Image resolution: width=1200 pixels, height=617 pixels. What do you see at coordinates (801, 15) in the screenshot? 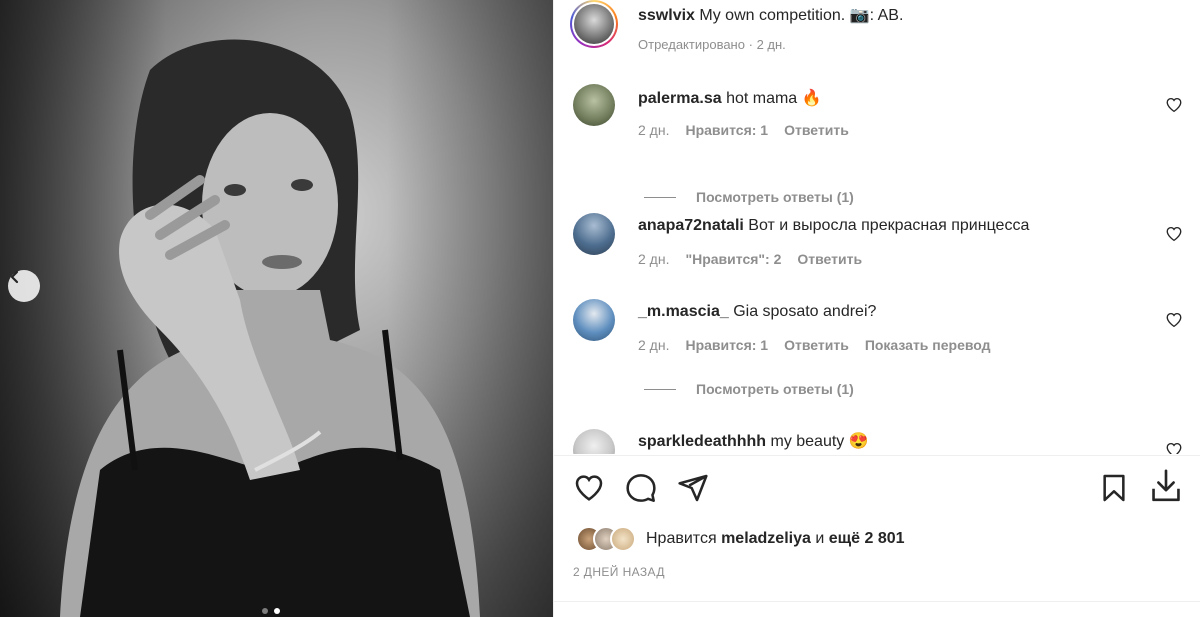
I see `caption-text: My own competition. 📷: AB.` at bounding box center [801, 15].